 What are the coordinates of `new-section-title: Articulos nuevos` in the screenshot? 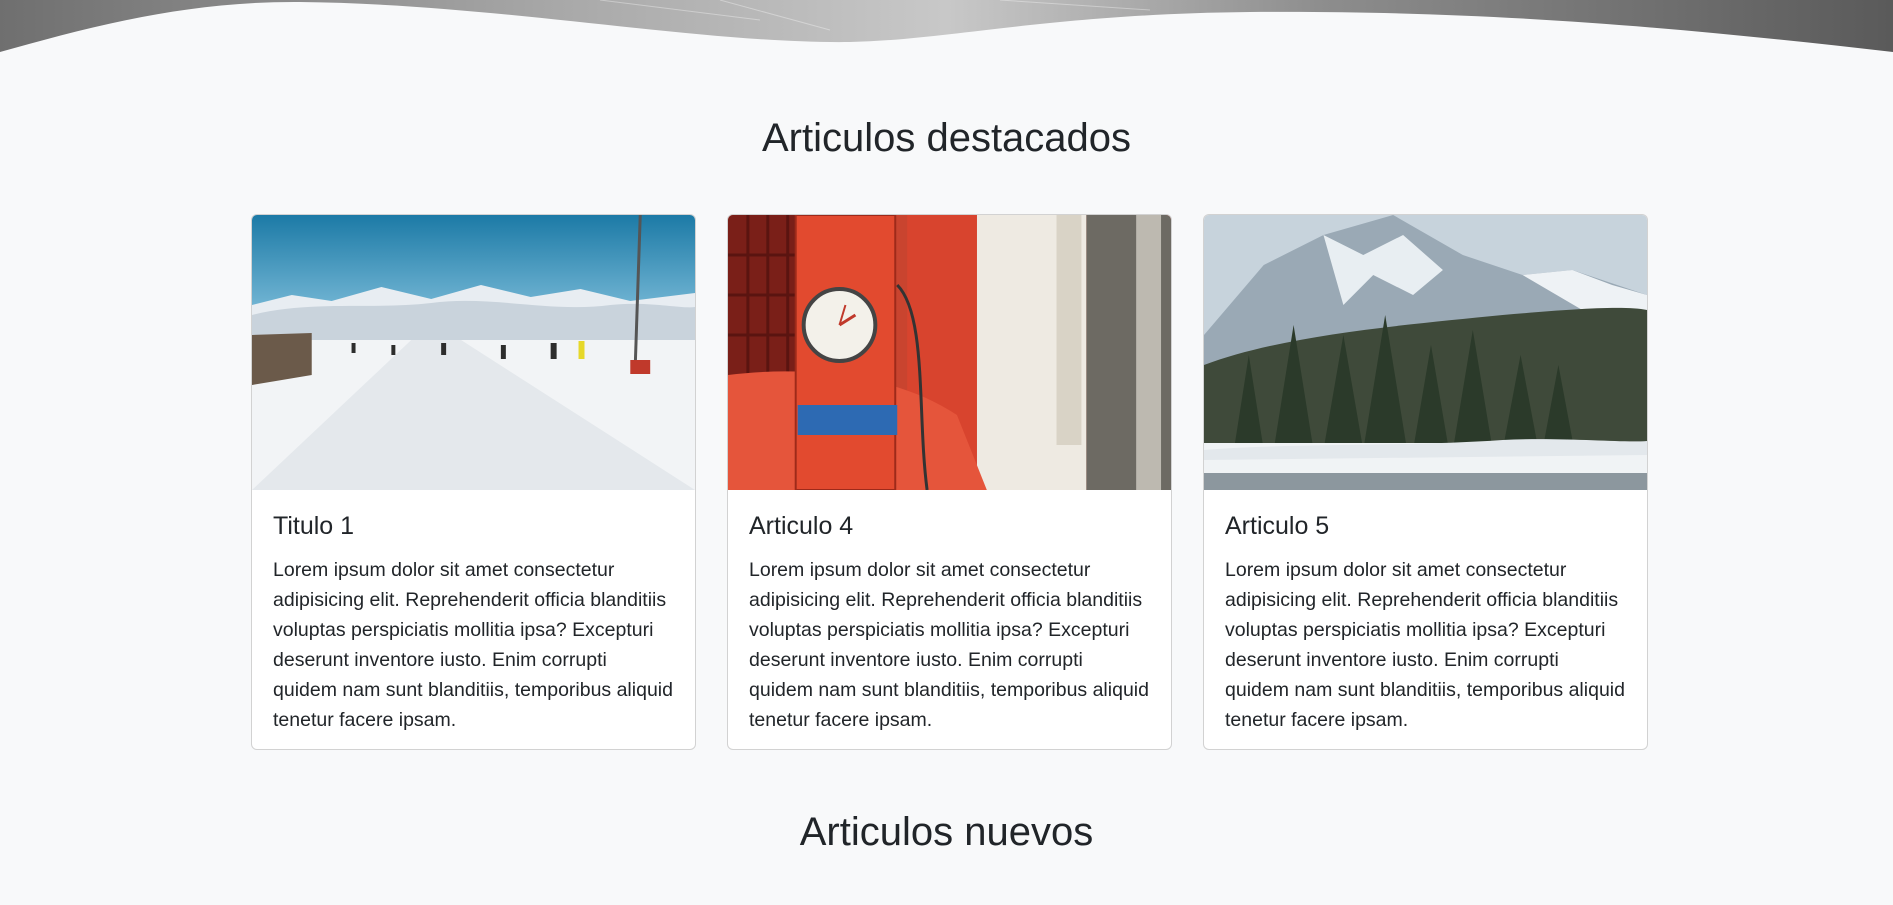 It's located at (946, 832).